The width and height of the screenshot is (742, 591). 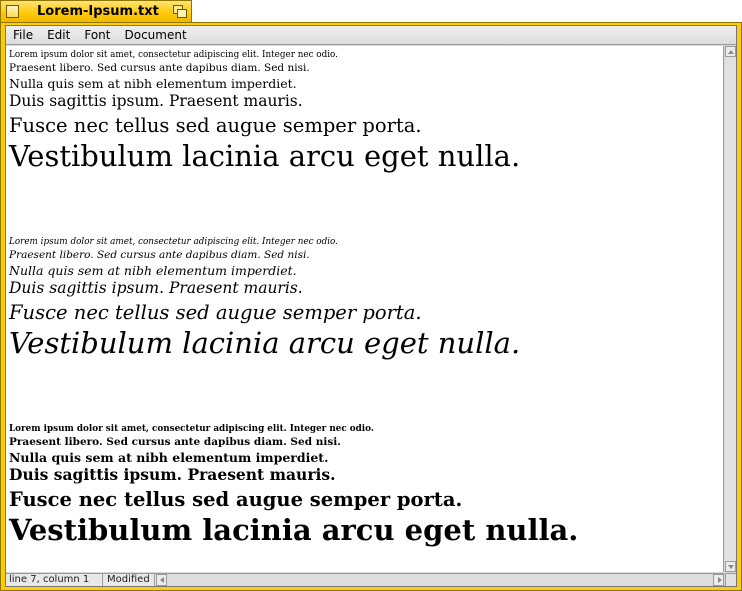 I want to click on arrow-right-icon, so click(x=720, y=580).